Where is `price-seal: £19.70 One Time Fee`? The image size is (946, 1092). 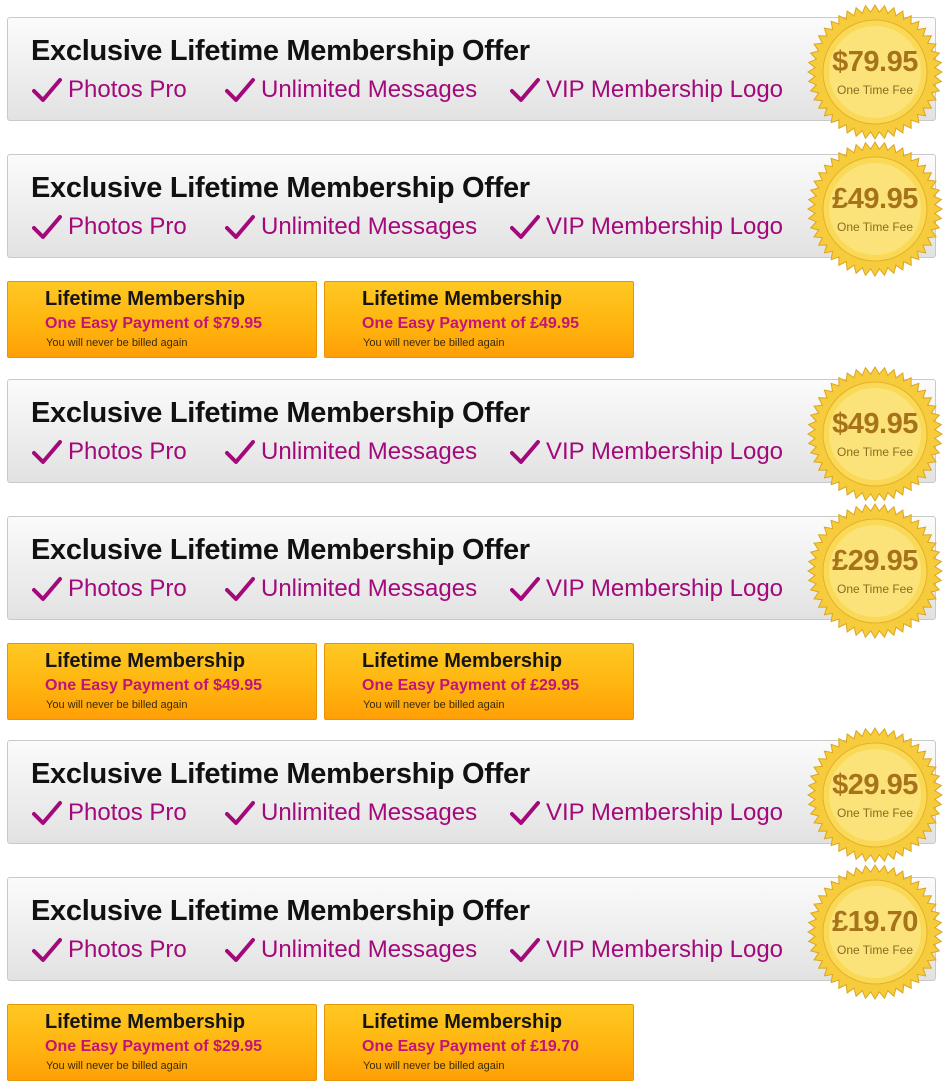
price-seal: £19.70 One Time Fee is located at coordinates (875, 932).